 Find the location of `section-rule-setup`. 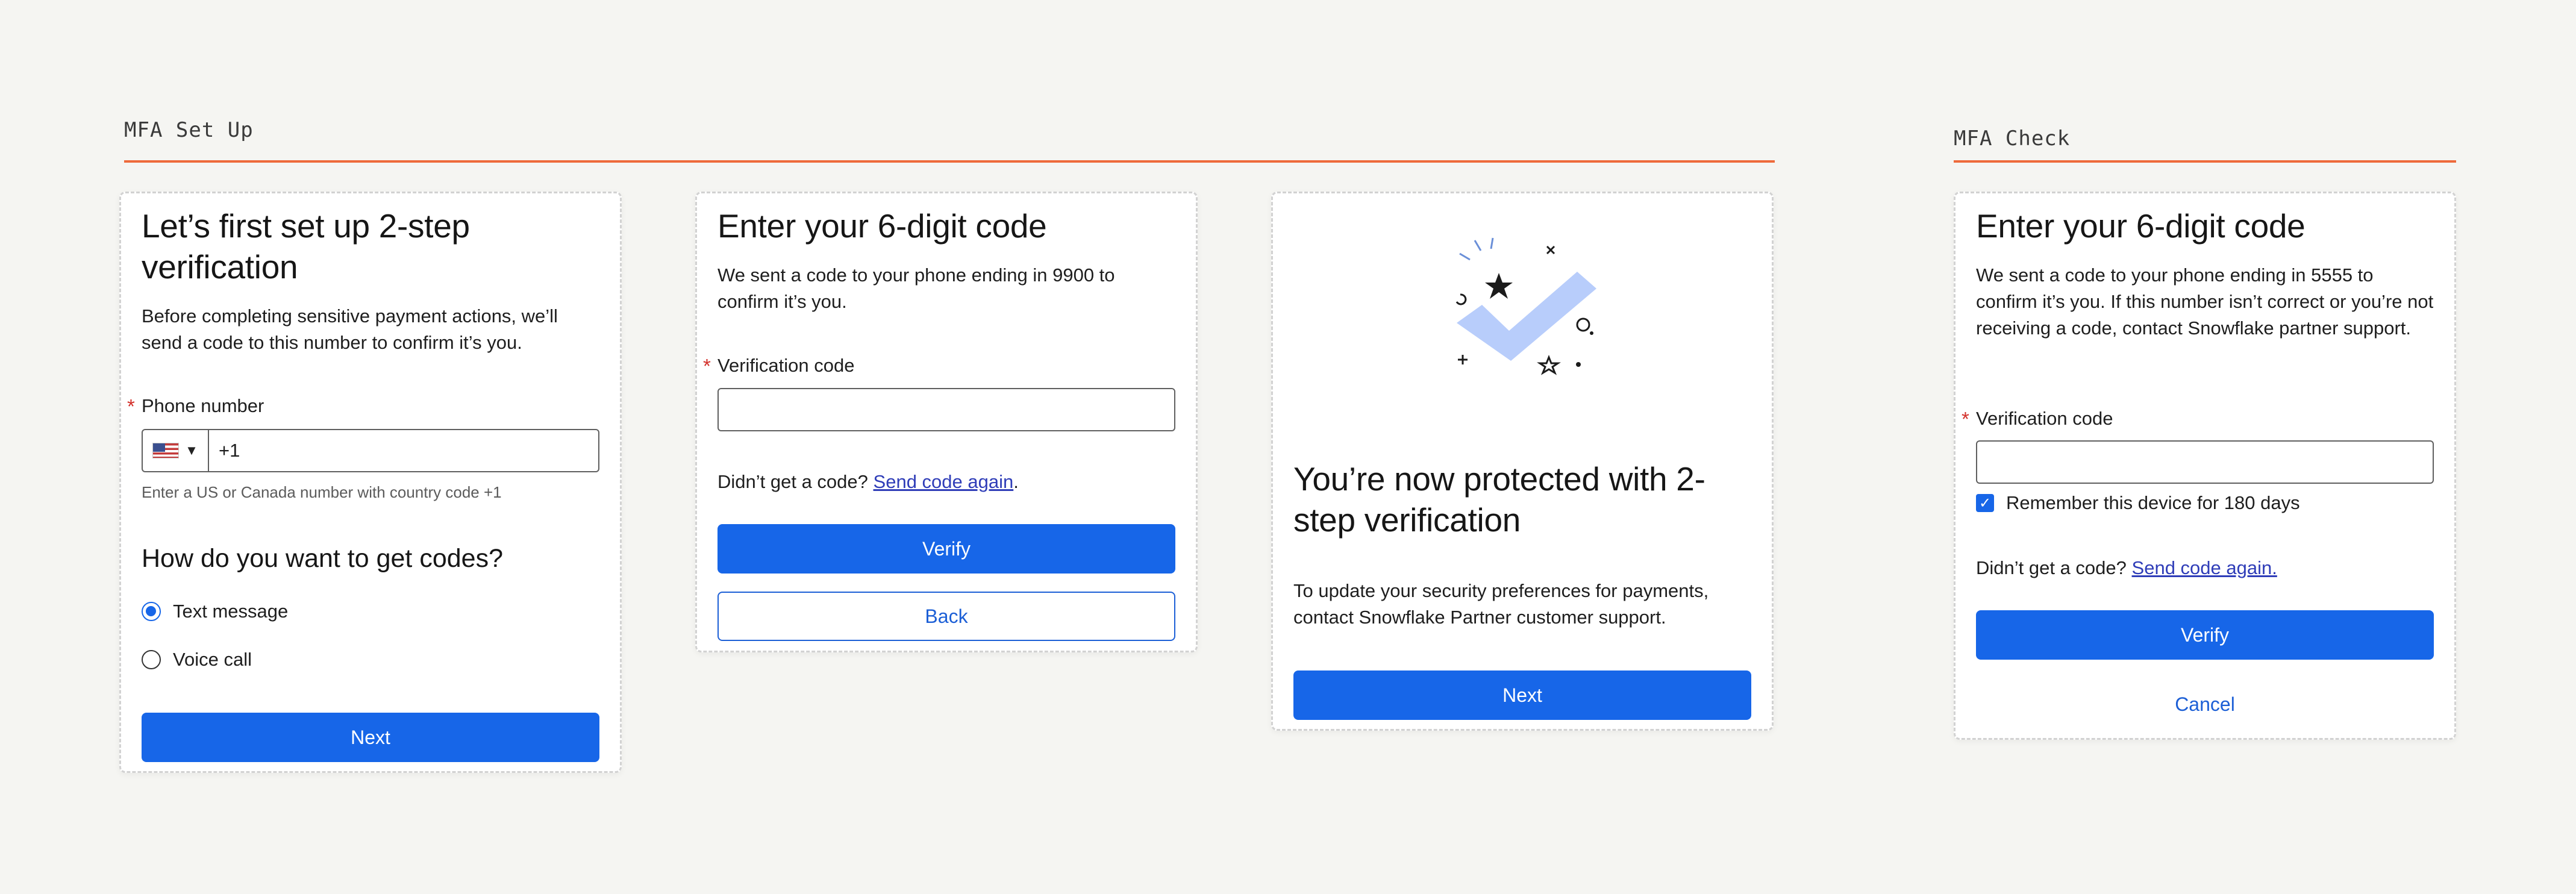

section-rule-setup is located at coordinates (950, 161).